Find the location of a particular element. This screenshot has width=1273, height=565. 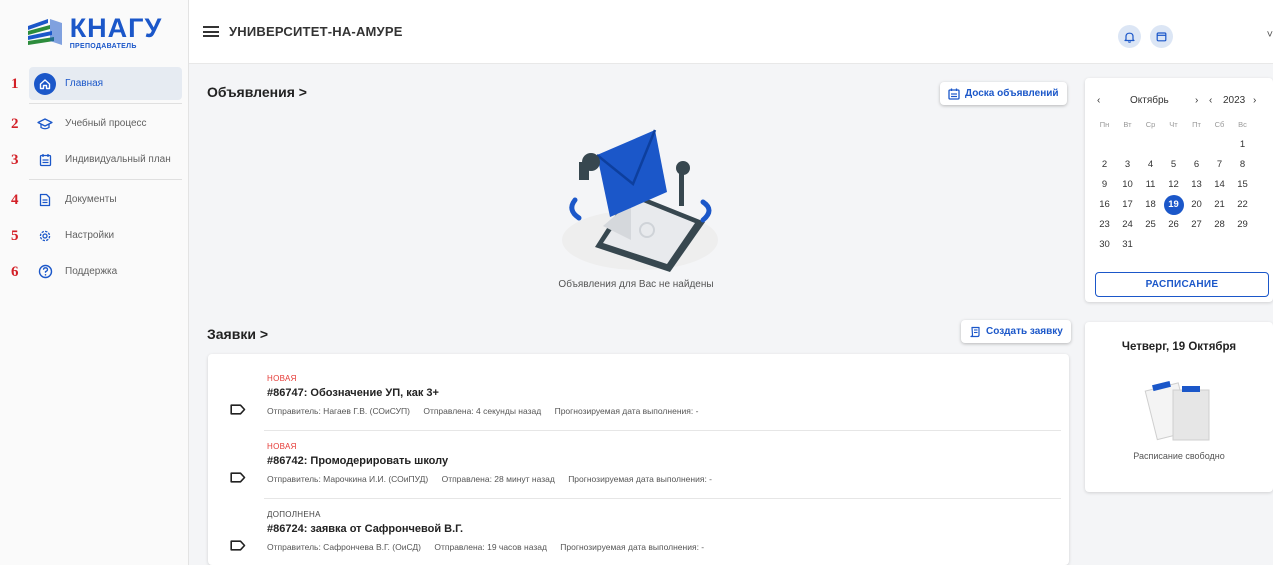

calendar-day: 15 is located at coordinates (1242, 184).